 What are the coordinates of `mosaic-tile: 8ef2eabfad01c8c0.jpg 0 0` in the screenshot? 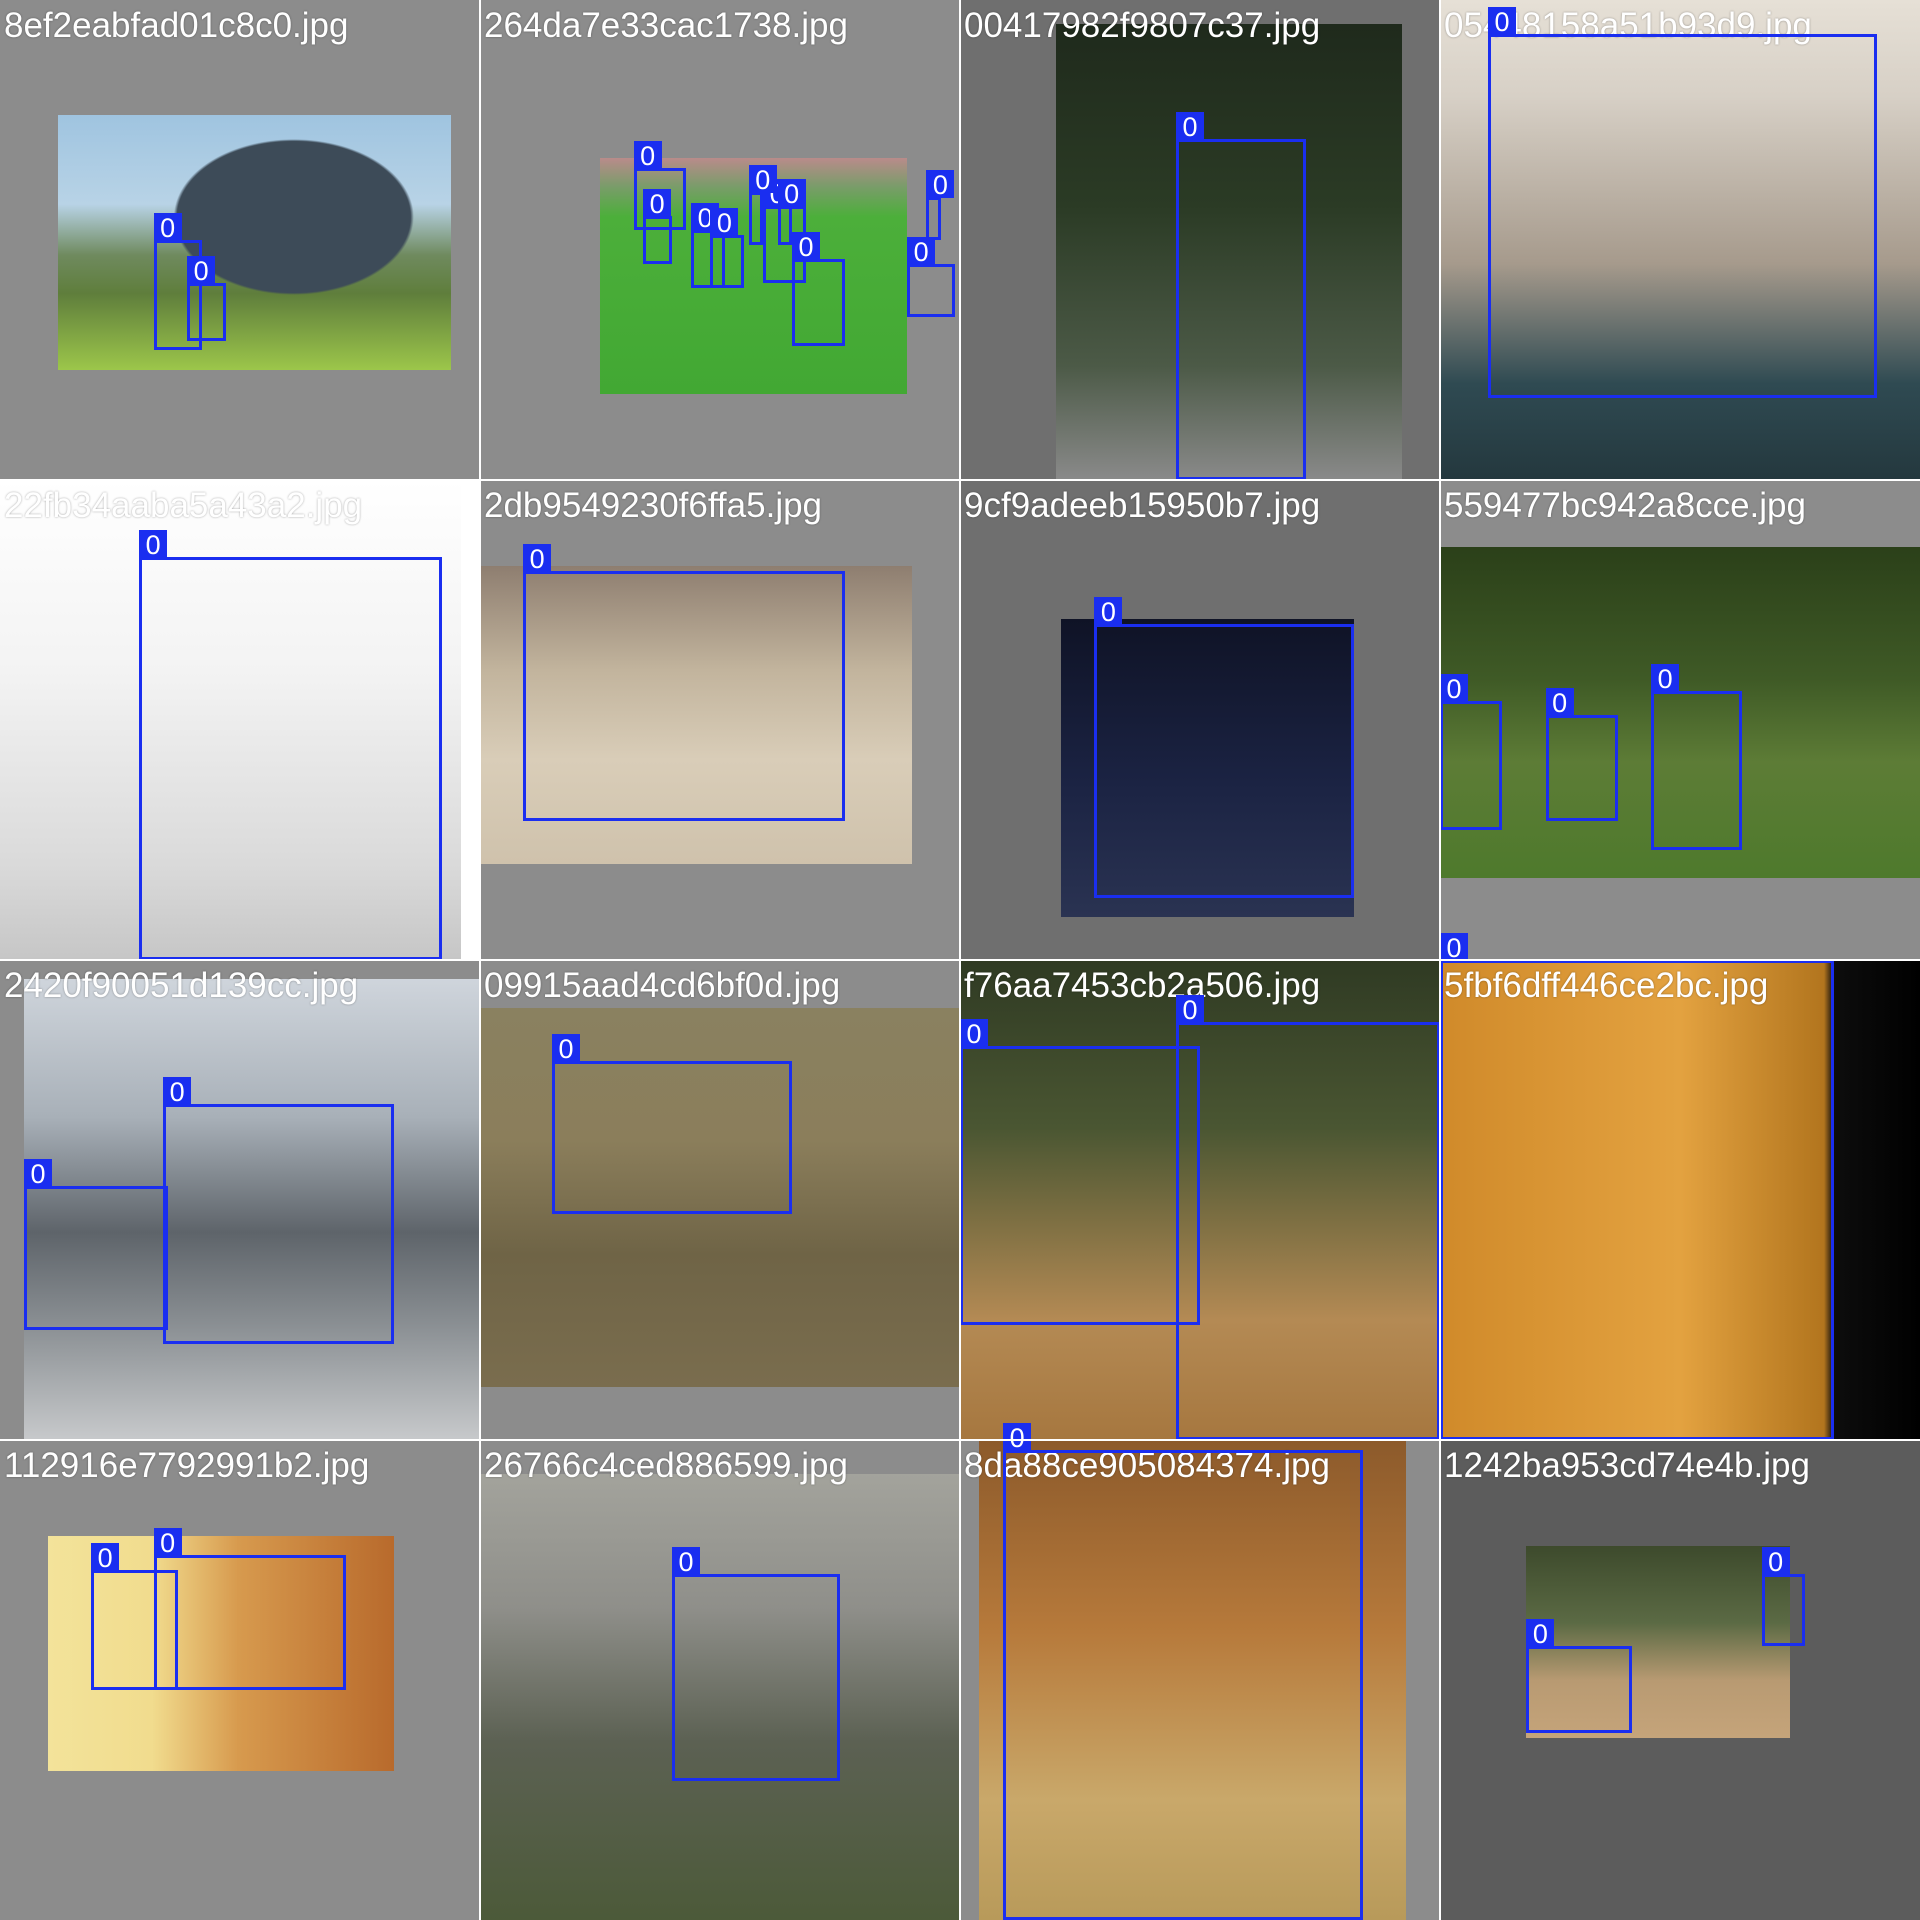 It's located at (240, 240).